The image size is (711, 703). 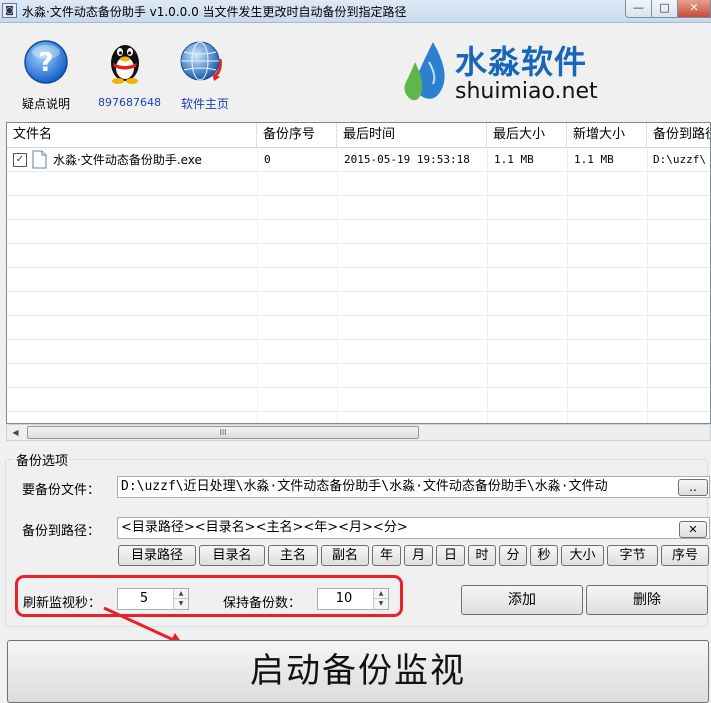 I want to click on help-label: 疑点说明, so click(x=46, y=103).